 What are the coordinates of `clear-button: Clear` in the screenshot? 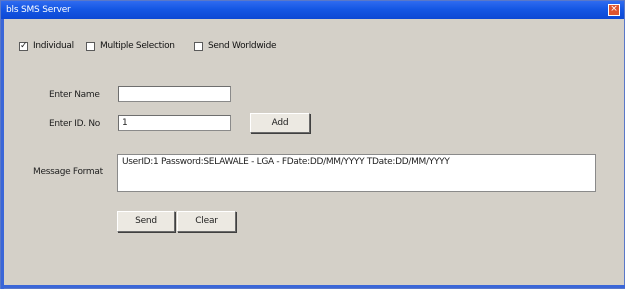 It's located at (206, 221).